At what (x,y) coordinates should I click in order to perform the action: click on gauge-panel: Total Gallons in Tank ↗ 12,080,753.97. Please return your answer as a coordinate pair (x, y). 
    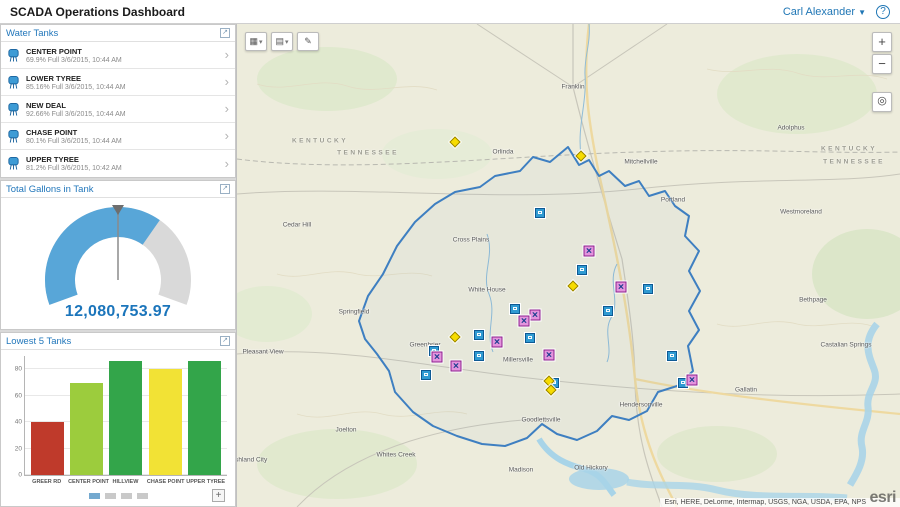
    Looking at the image, I should click on (118, 255).